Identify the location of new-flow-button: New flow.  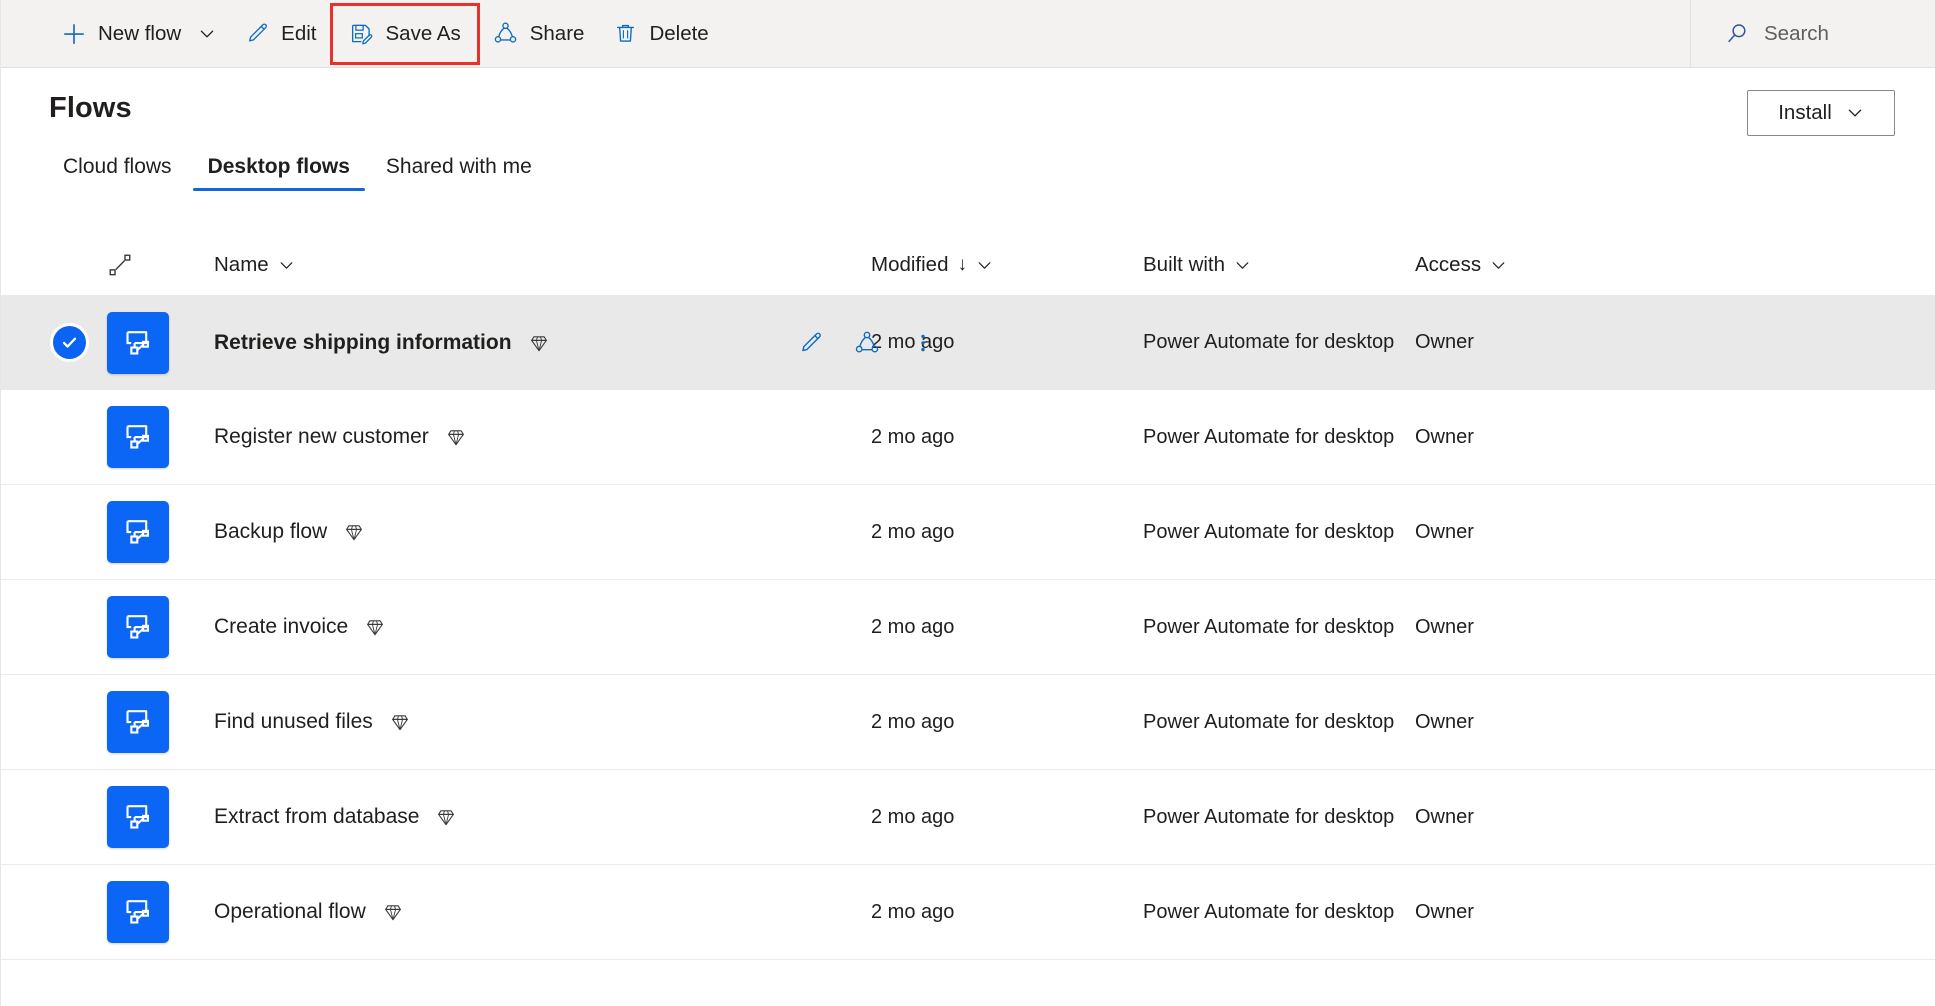
(138, 34).